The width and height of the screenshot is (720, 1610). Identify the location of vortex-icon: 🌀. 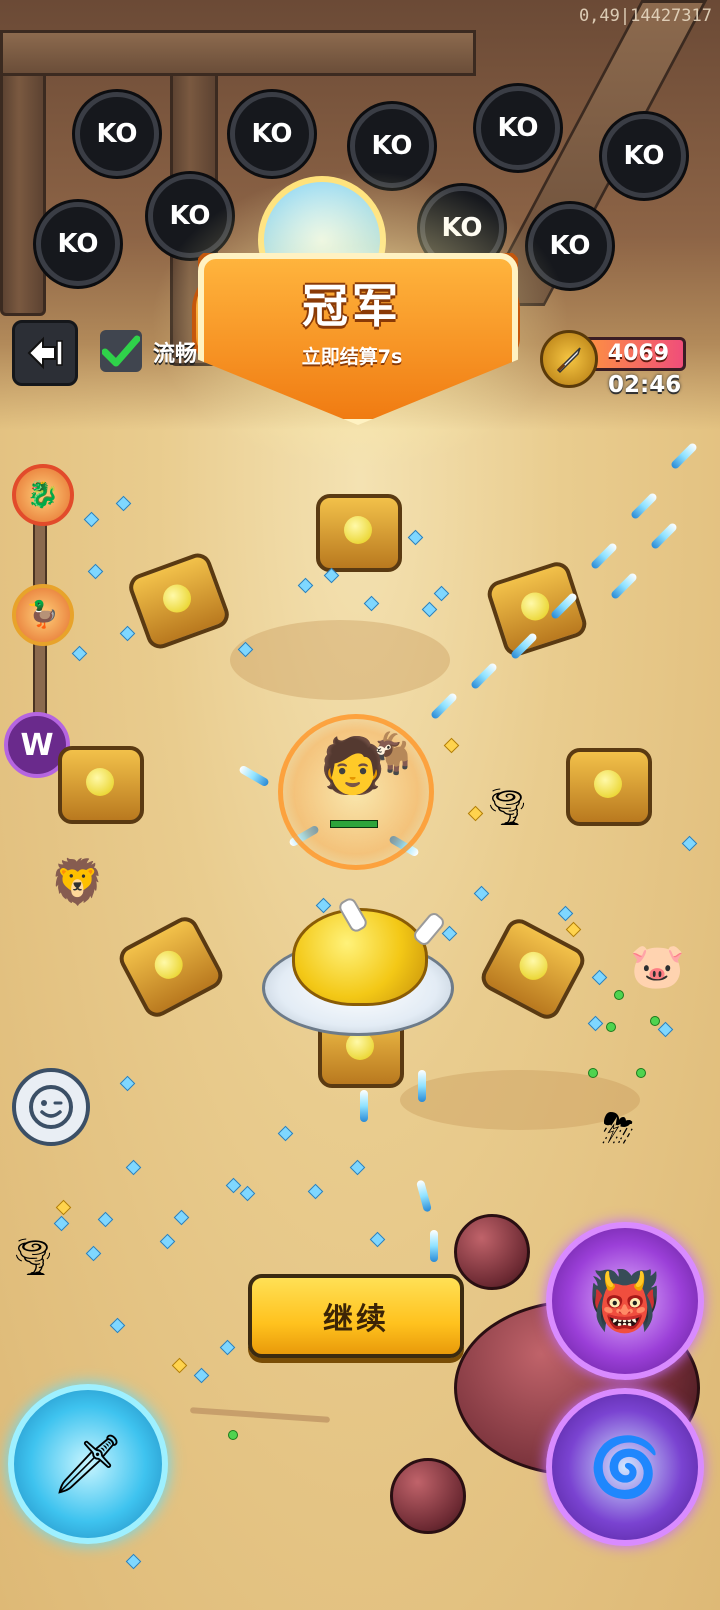
(625, 1466).